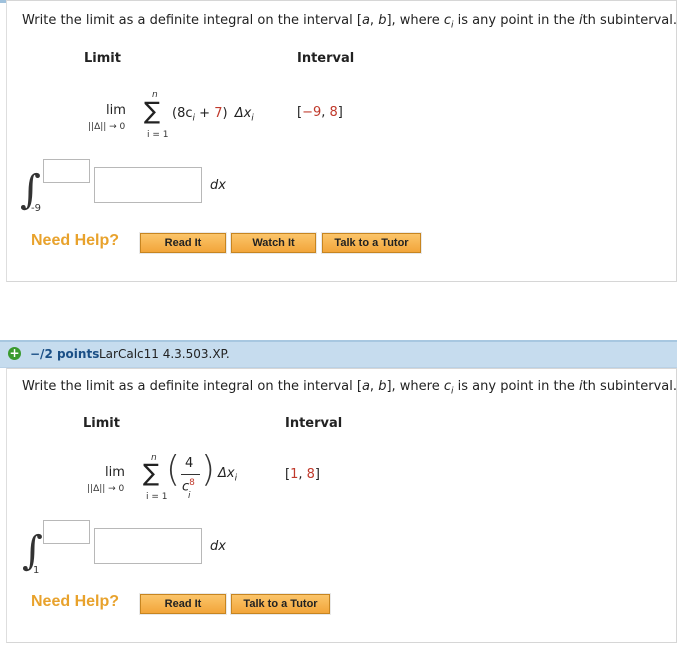 The height and width of the screenshot is (653, 677). I want to click on q2-interval: [1, 8], so click(302, 474).